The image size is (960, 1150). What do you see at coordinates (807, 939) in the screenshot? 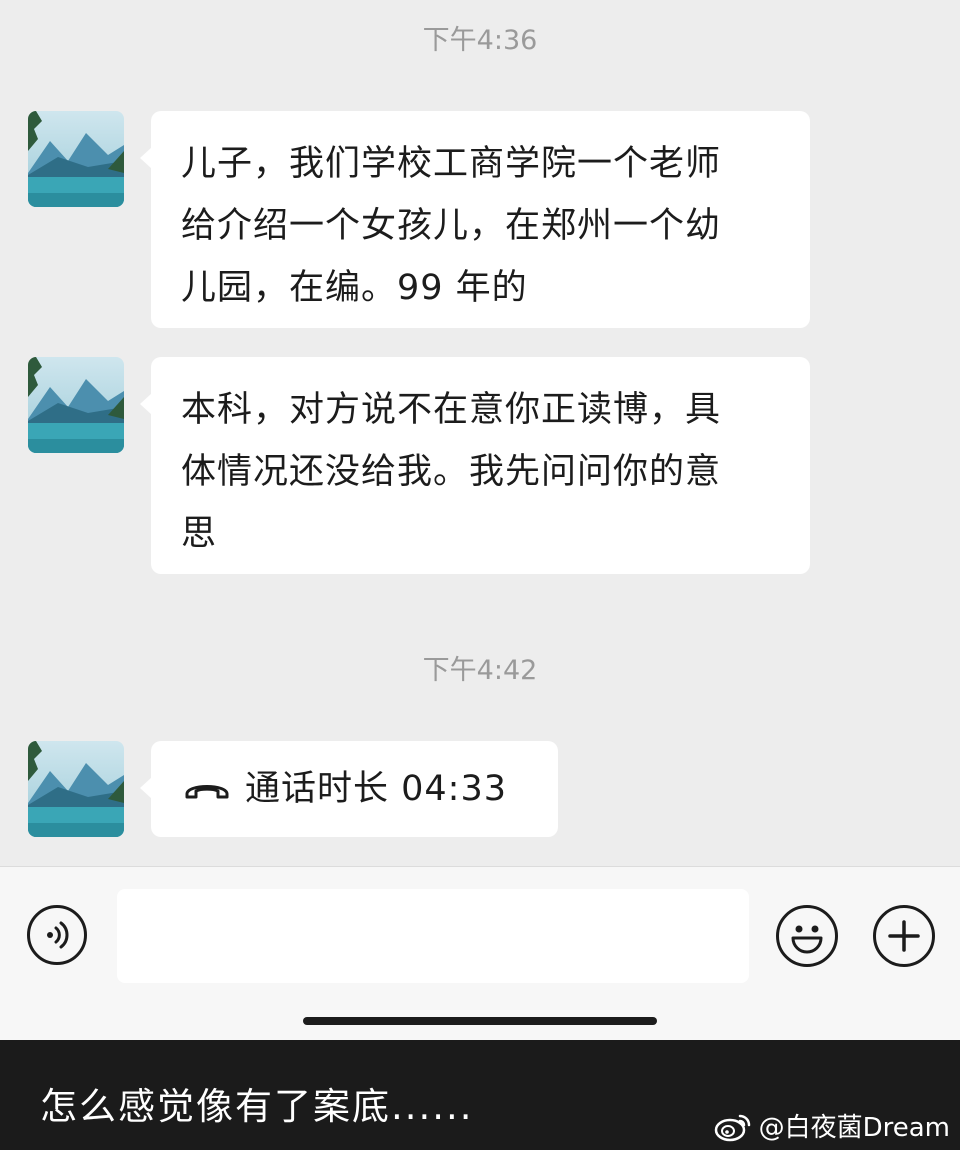
I see `emoji-icon` at bounding box center [807, 939].